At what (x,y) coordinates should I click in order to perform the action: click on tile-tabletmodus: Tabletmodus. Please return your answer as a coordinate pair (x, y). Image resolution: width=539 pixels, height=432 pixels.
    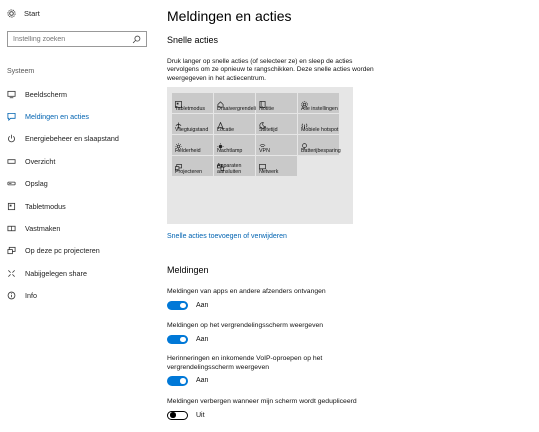
    Looking at the image, I should click on (192, 103).